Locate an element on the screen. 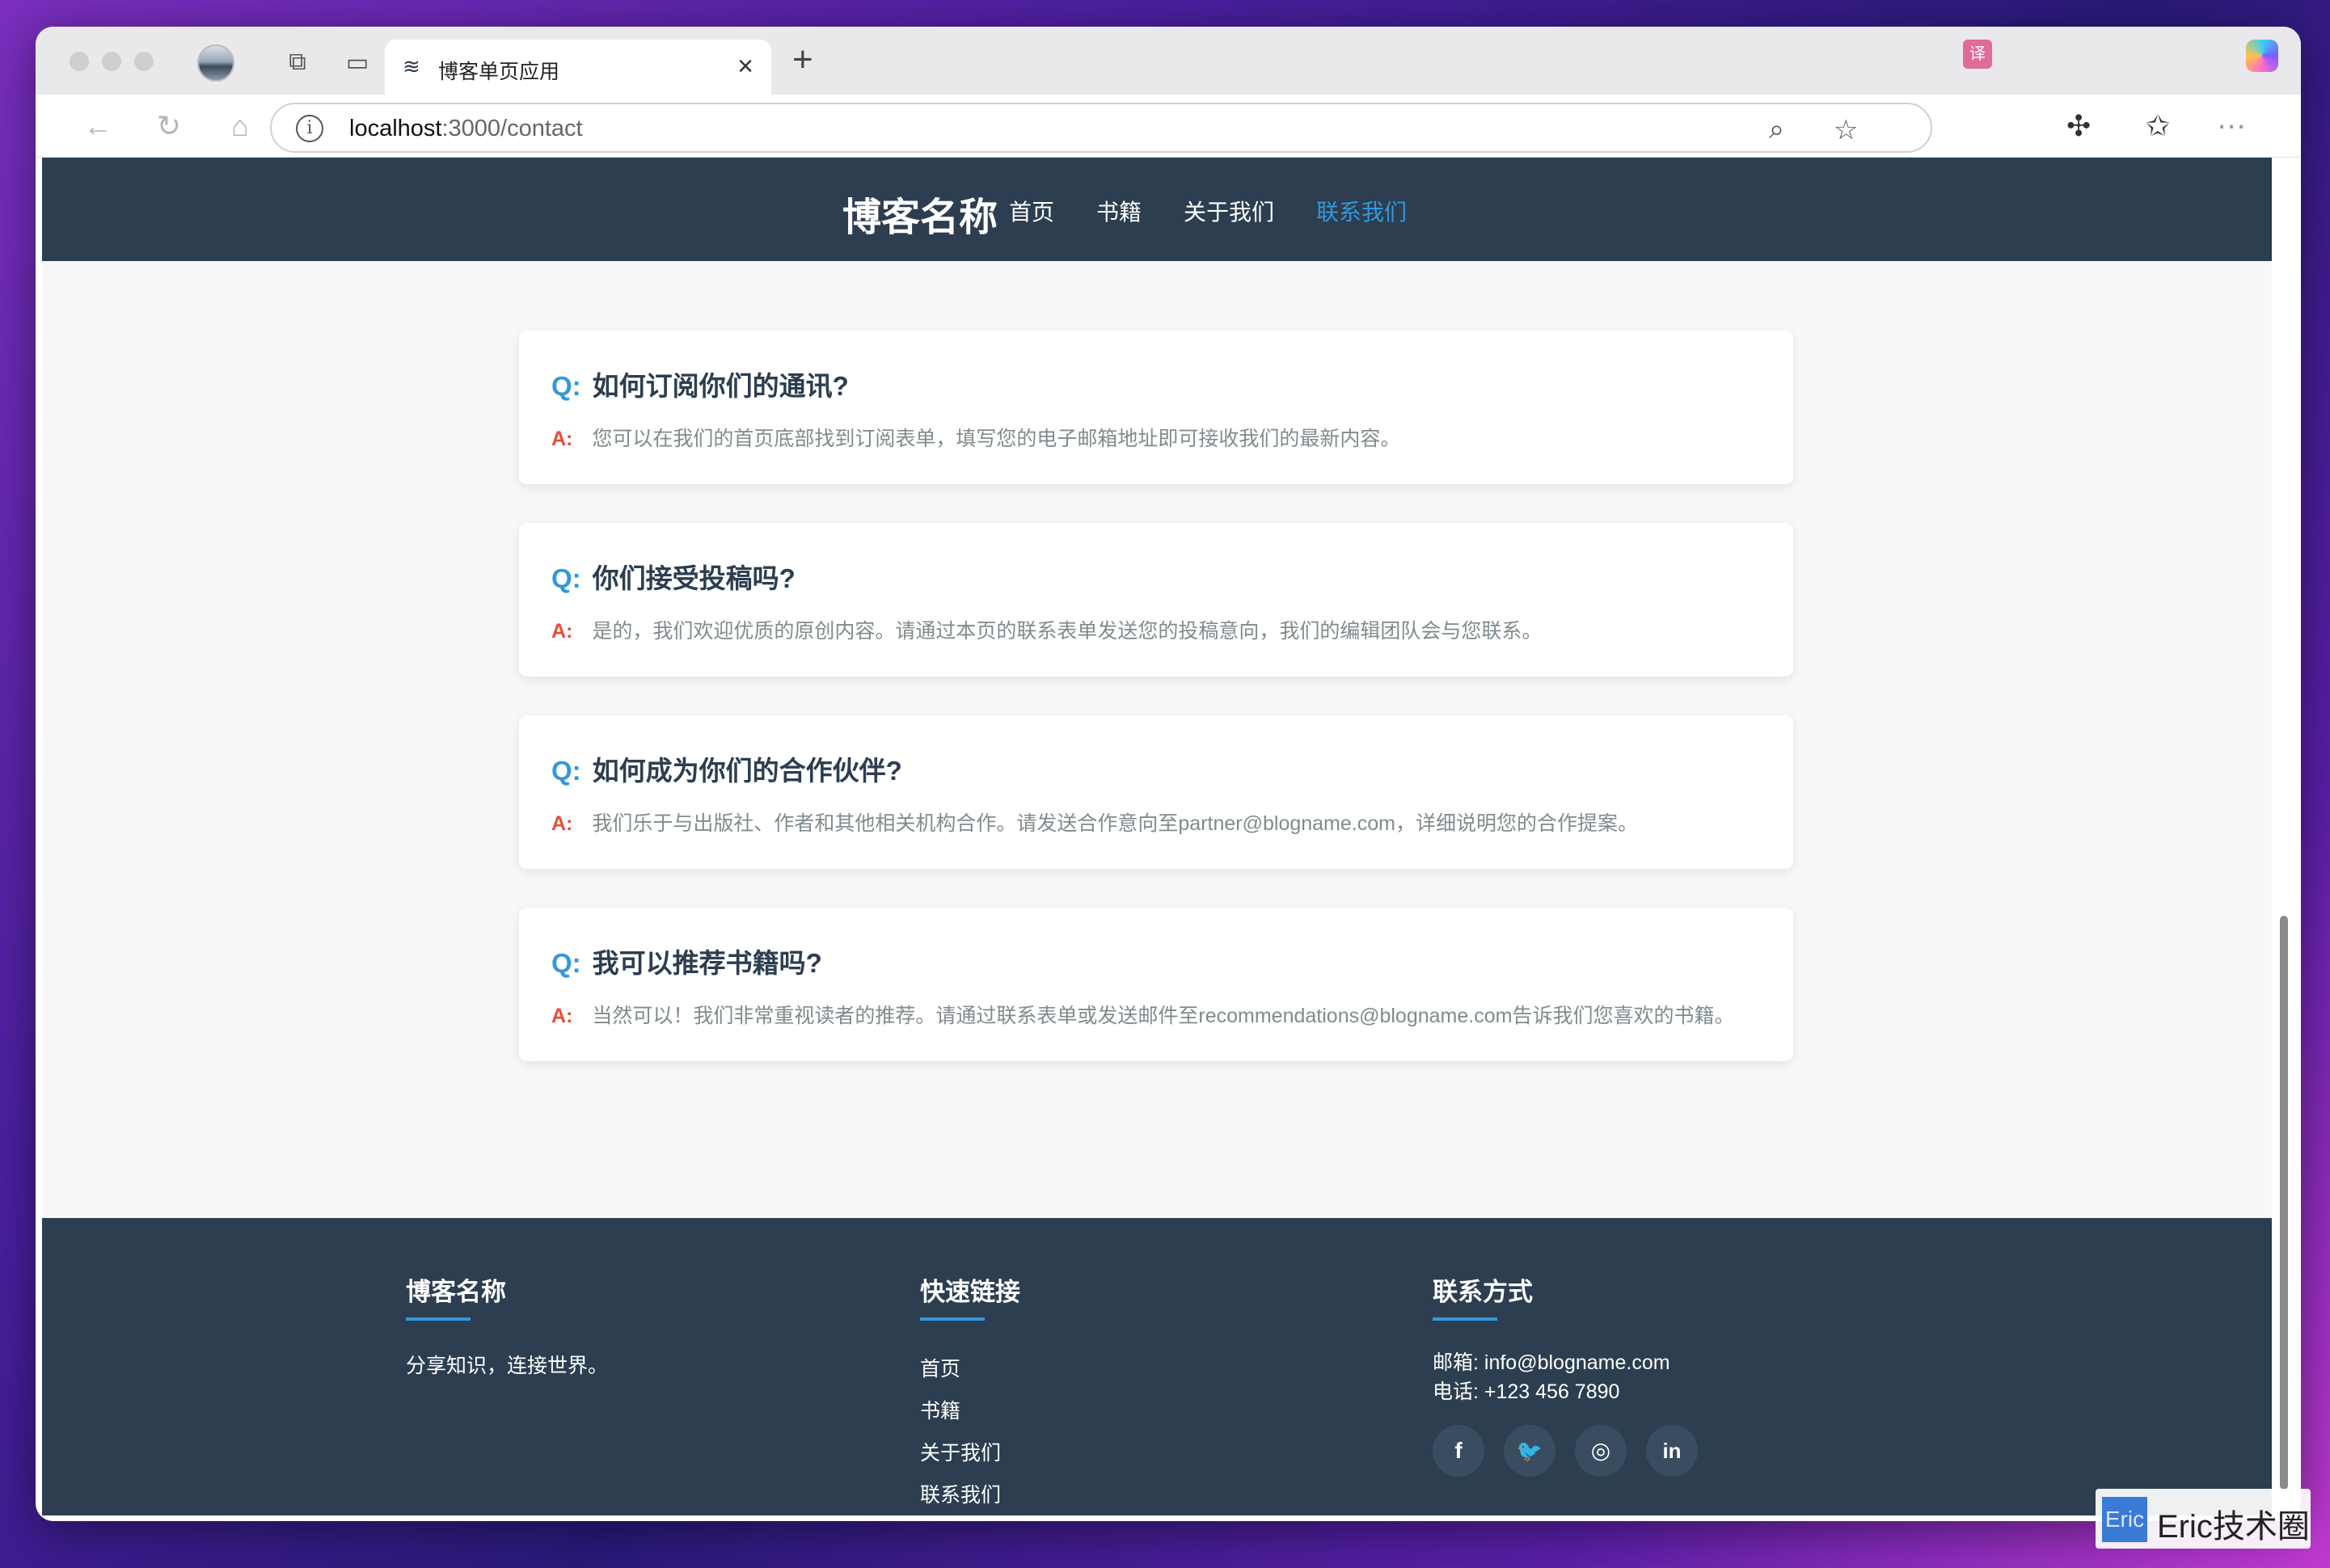  browser-tab-active: ≋ 博客单页应用 × is located at coordinates (578, 67).